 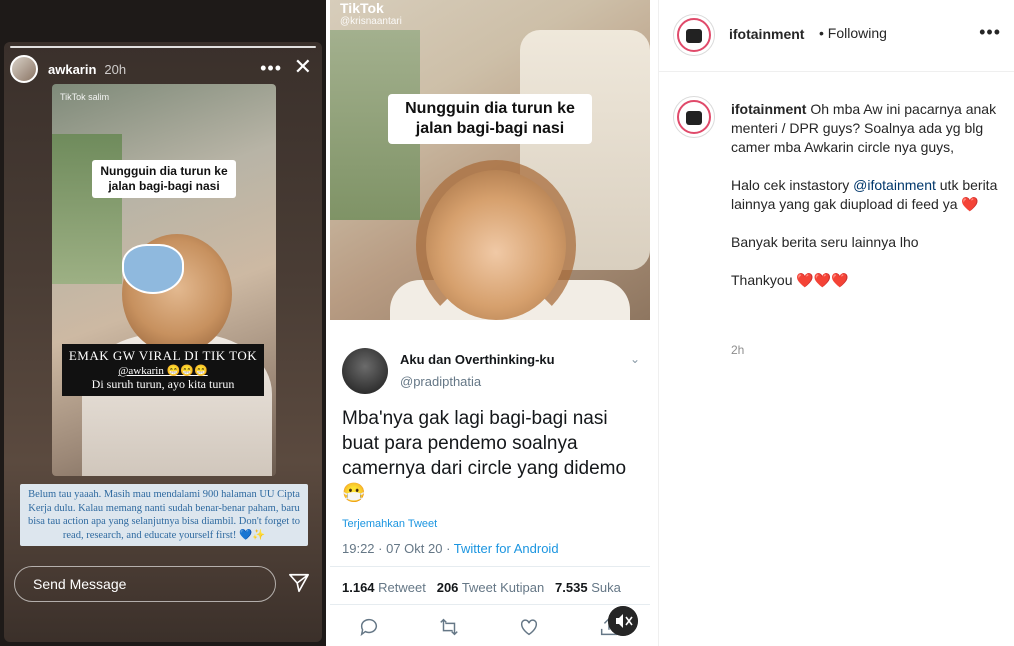 I want to click on post-timestamp: 2h, so click(x=737, y=350).